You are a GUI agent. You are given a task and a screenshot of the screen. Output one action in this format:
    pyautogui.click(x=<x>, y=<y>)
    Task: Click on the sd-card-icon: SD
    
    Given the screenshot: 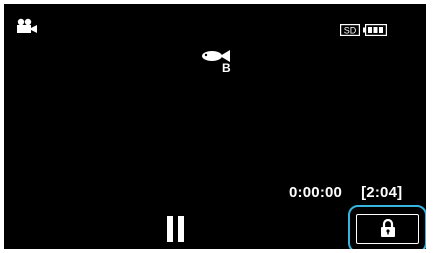 What is the action you would take?
    pyautogui.click(x=350, y=30)
    